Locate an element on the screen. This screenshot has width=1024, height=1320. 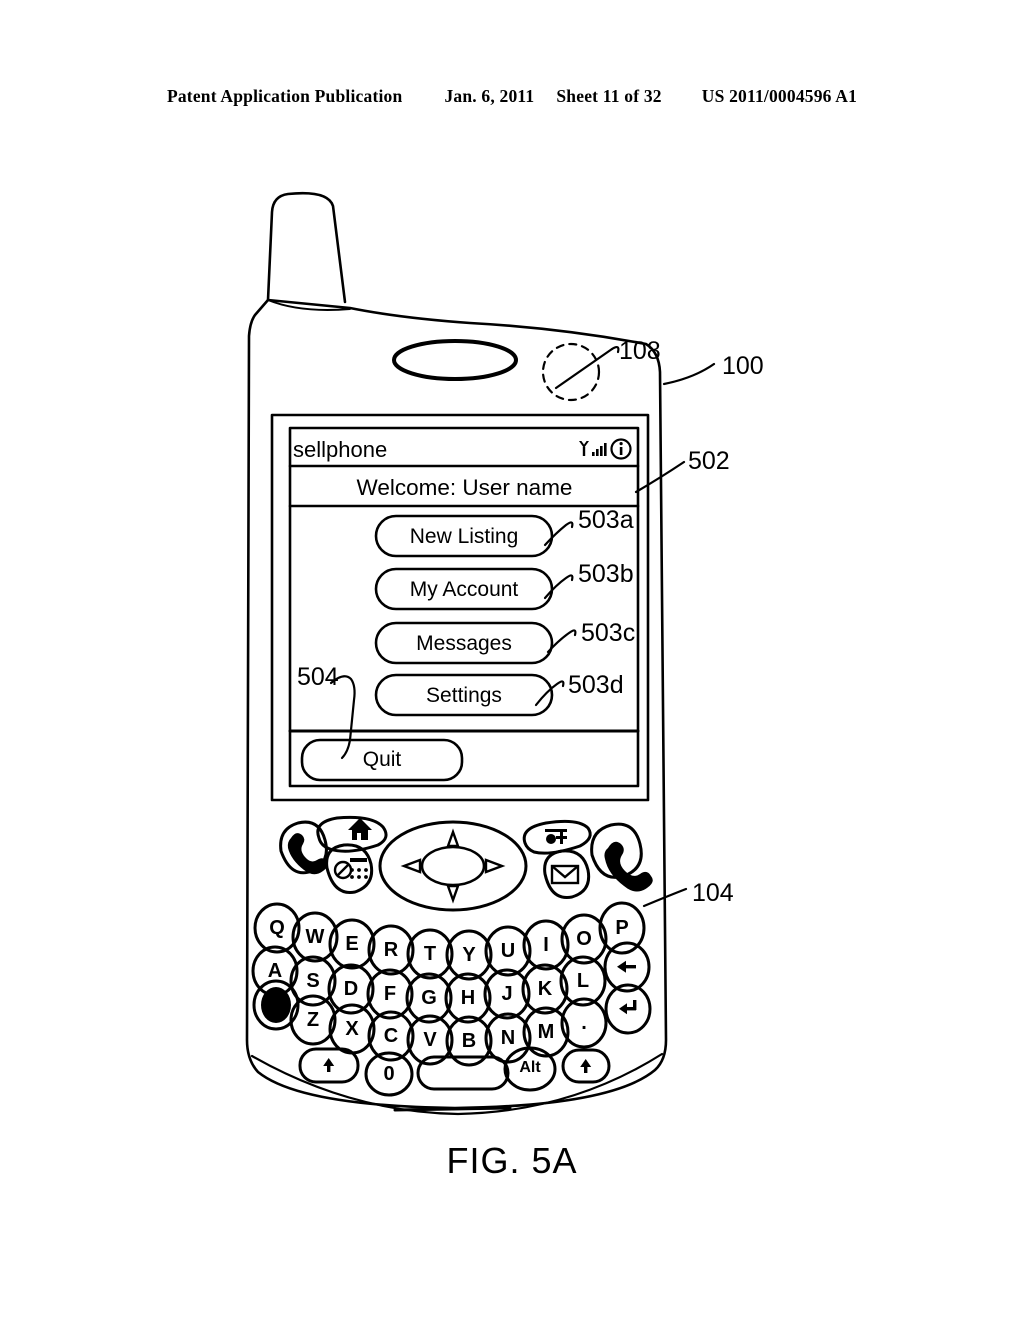
key-space is located at coordinates (463, 1073).